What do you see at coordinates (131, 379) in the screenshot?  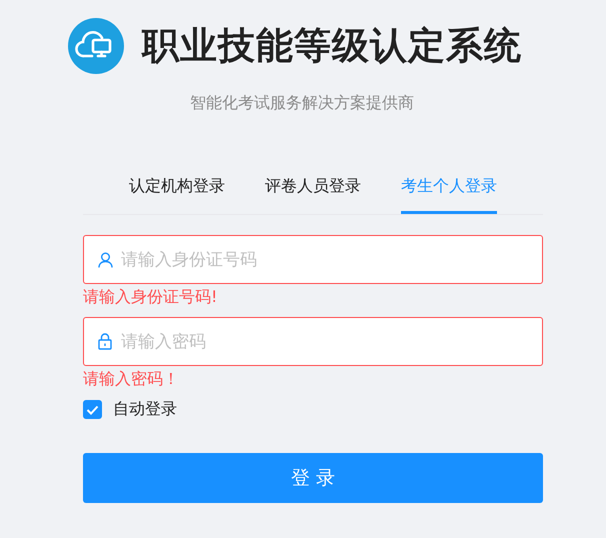 I see `error-message: 请输入密码！` at bounding box center [131, 379].